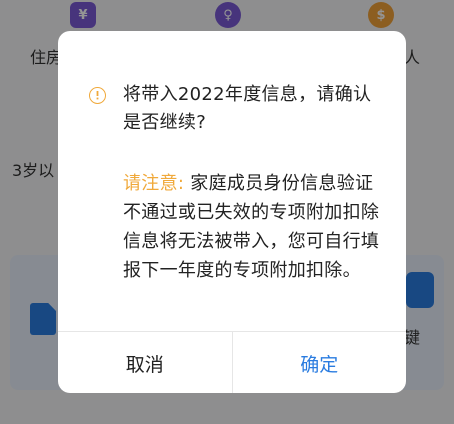 The height and width of the screenshot is (424, 454). What do you see at coordinates (247, 108) in the screenshot?
I see `dialog-message: 将带入2022年度信息，请确认是否继续?` at bounding box center [247, 108].